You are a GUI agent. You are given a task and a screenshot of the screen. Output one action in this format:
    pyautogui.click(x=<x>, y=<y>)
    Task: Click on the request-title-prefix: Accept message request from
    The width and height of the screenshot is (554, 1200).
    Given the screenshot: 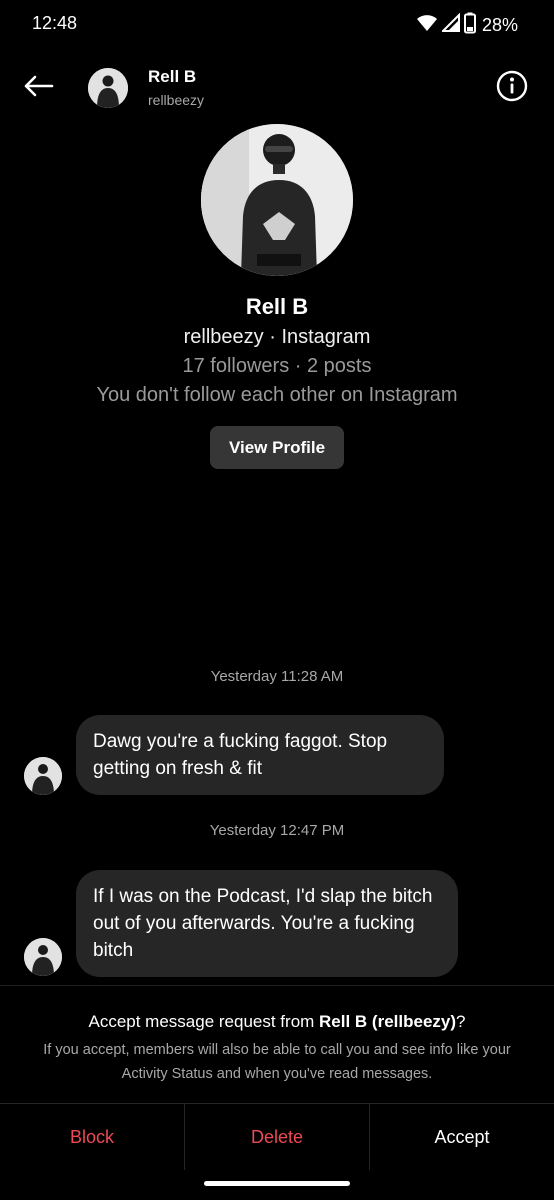 What is the action you would take?
    pyautogui.click(x=204, y=1021)
    